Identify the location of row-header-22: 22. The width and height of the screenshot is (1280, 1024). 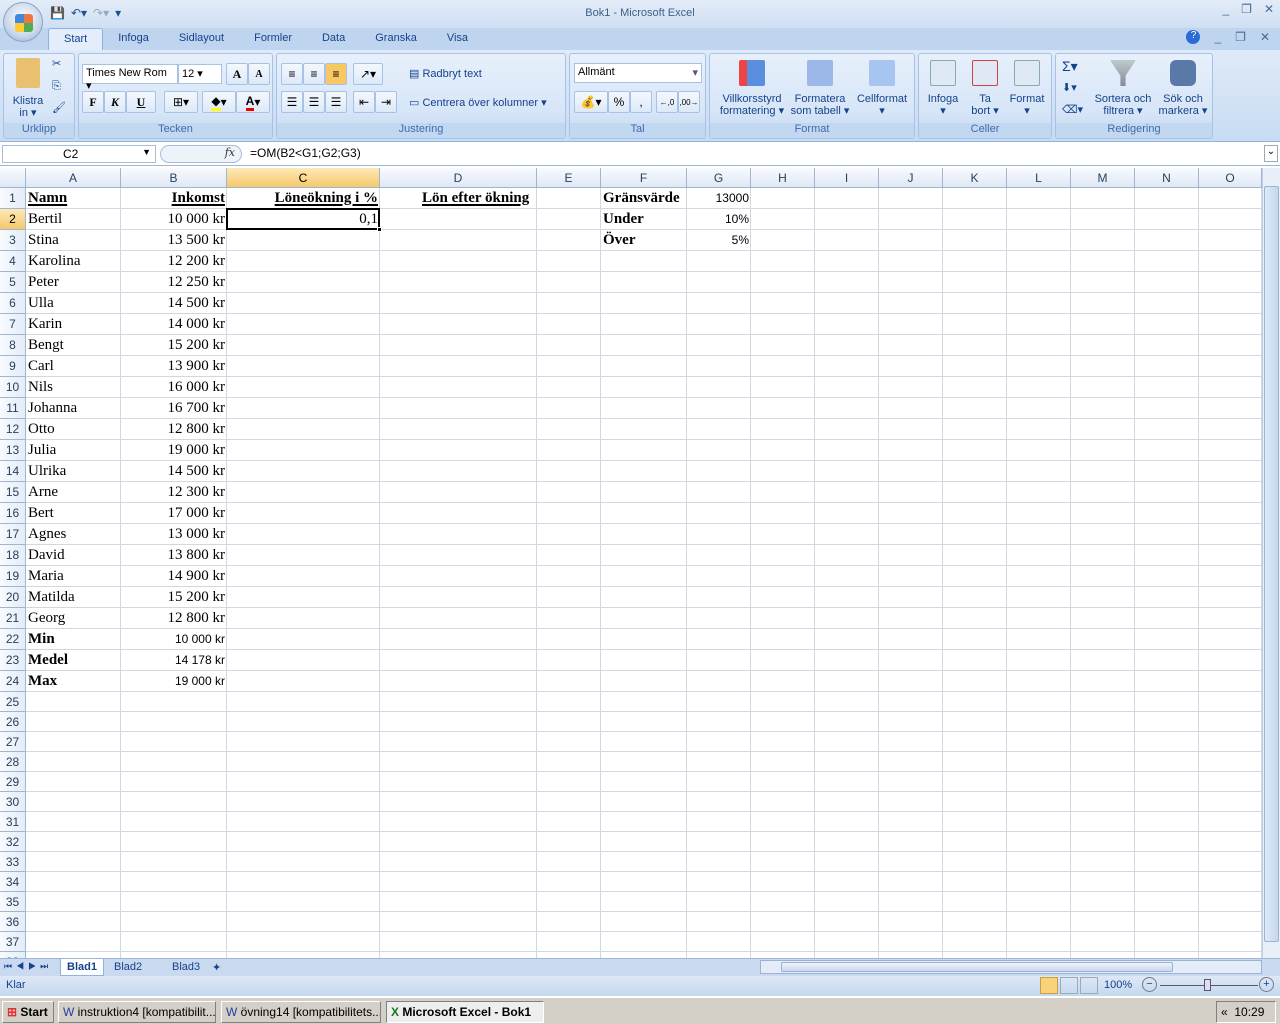
(13, 639).